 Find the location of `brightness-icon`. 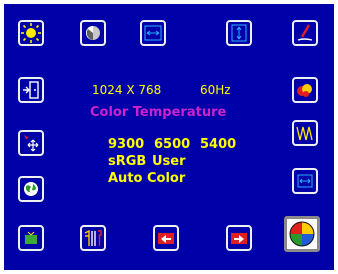

brightness-icon is located at coordinates (31, 33).